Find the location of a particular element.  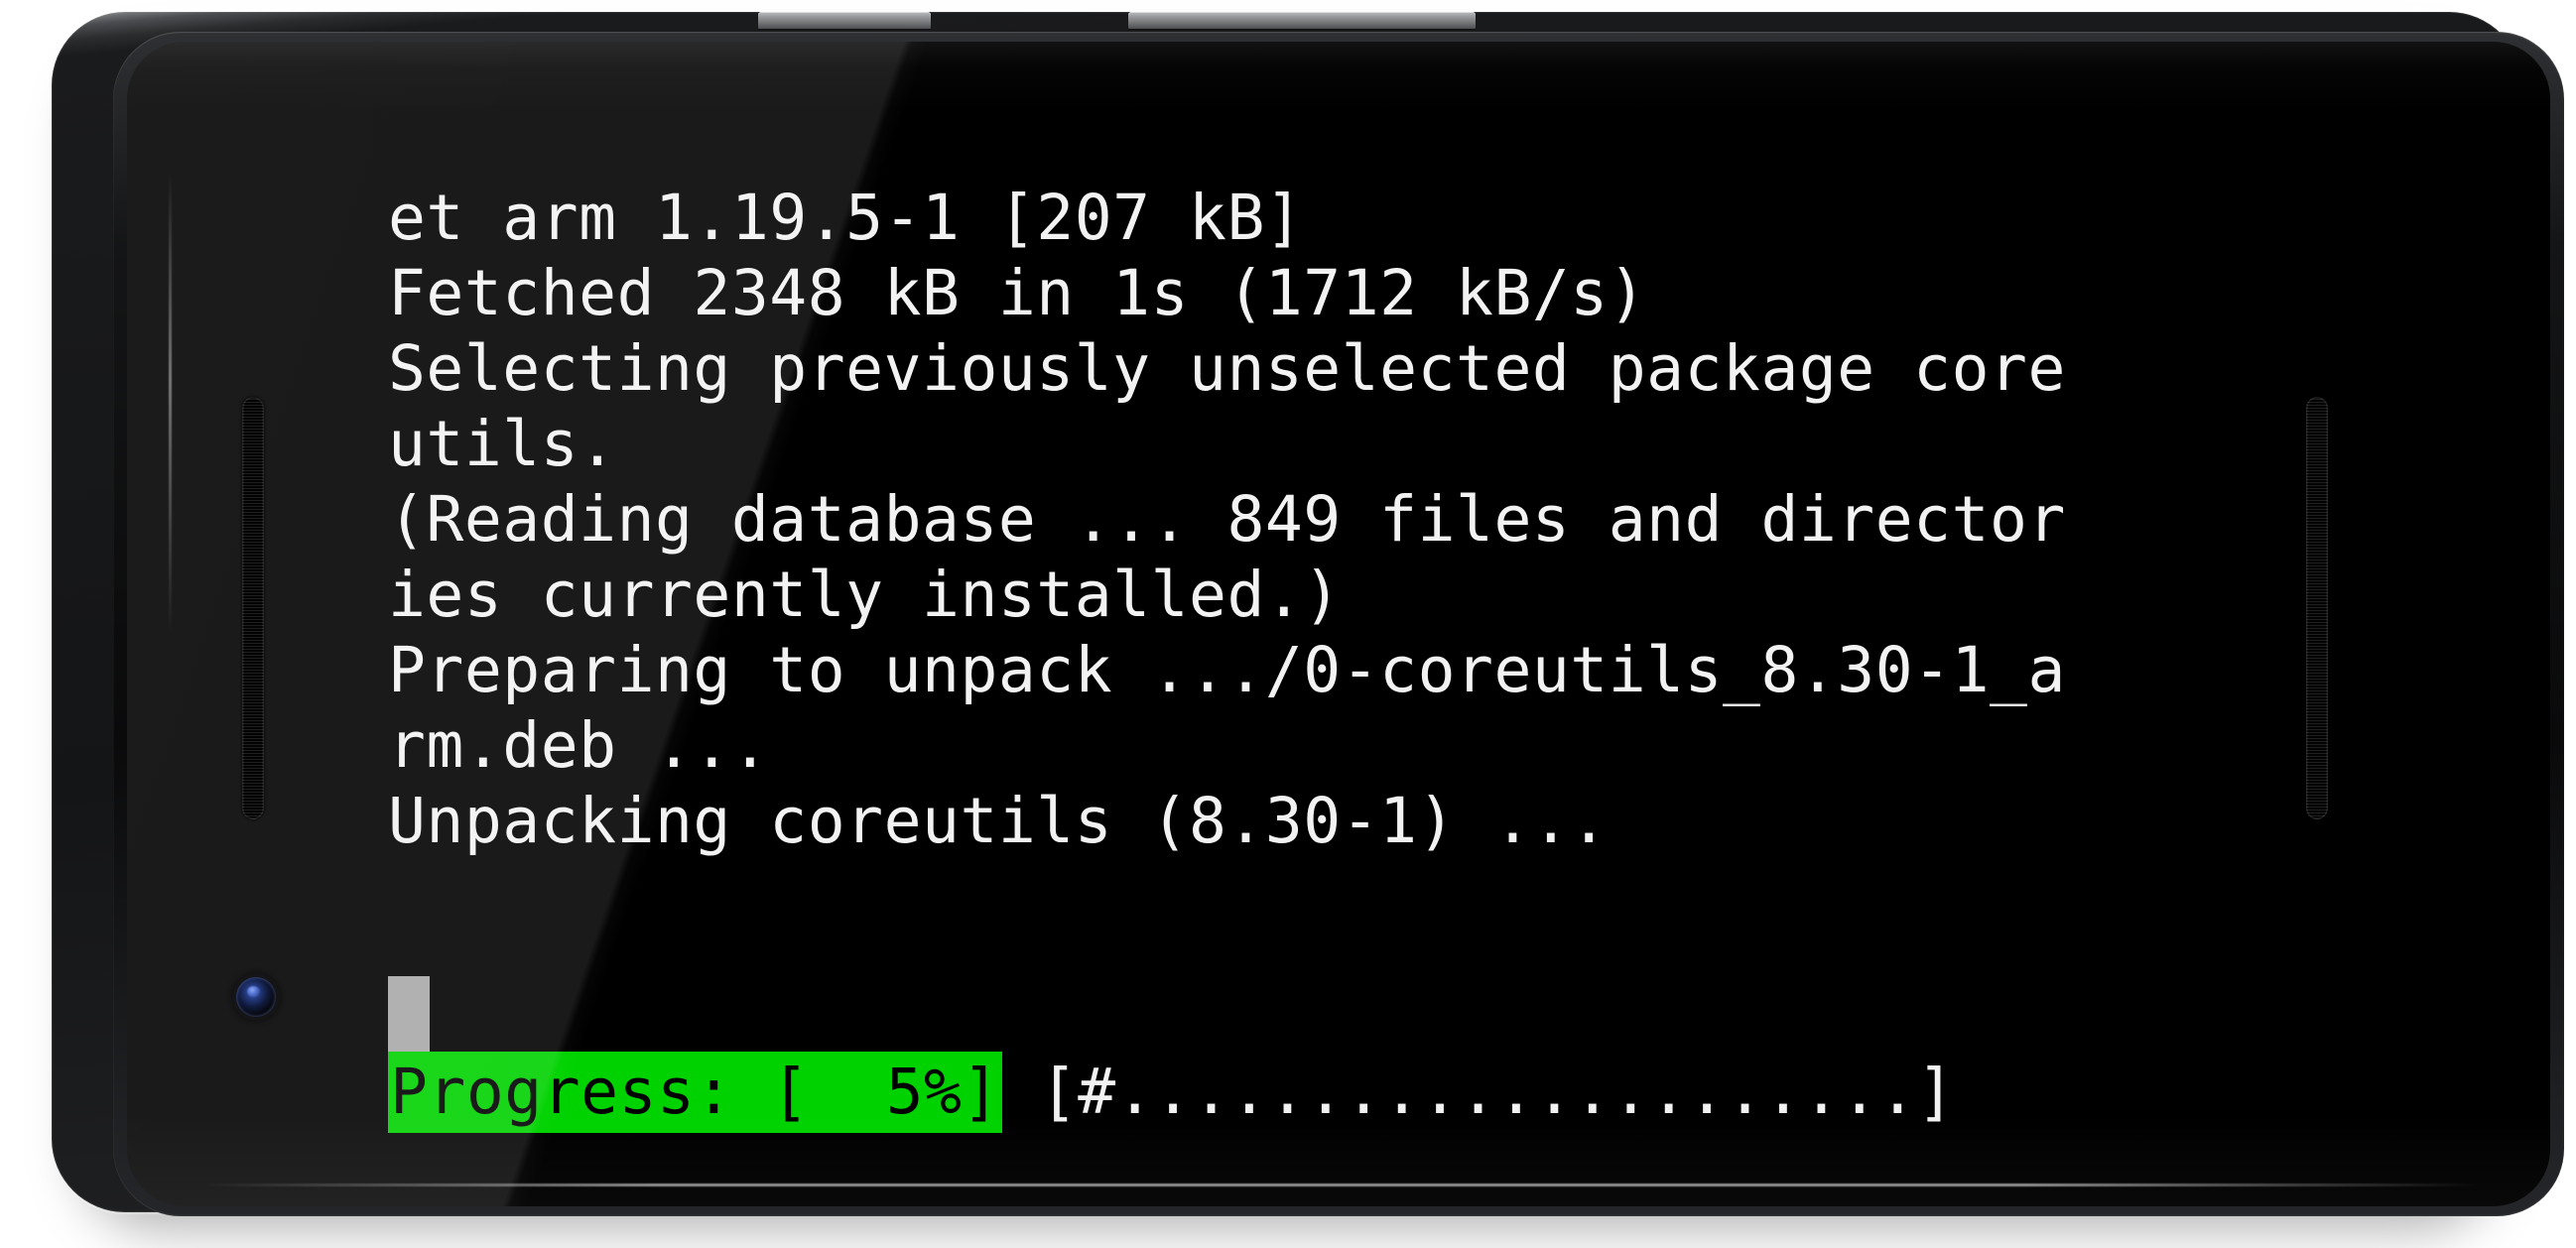

terminal-line: Fetched 2348 kB in 1s (1712 kB/s) is located at coordinates (1018, 293).